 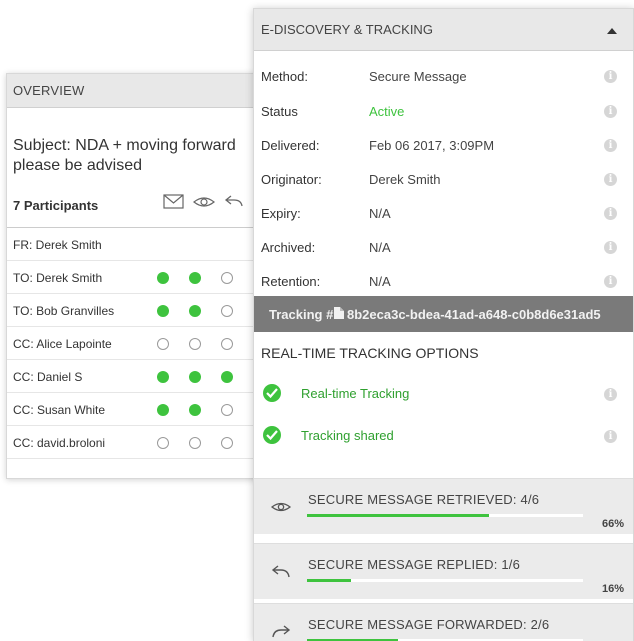 What do you see at coordinates (140, 310) in the screenshot?
I see `participant-row: TO: Bob Granvilles` at bounding box center [140, 310].